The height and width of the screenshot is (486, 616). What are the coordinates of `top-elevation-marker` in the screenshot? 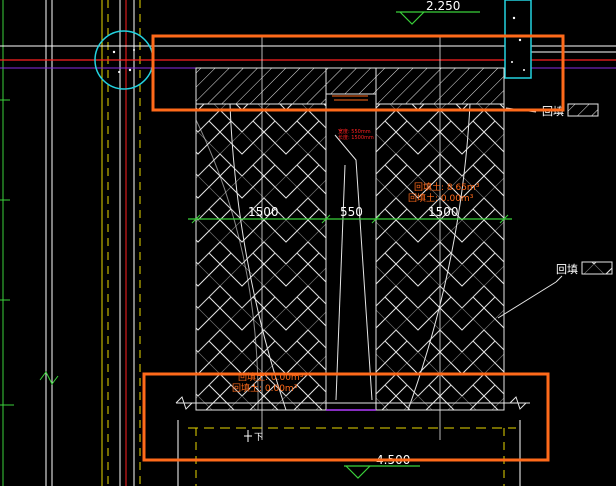 It's located at (438, 18).